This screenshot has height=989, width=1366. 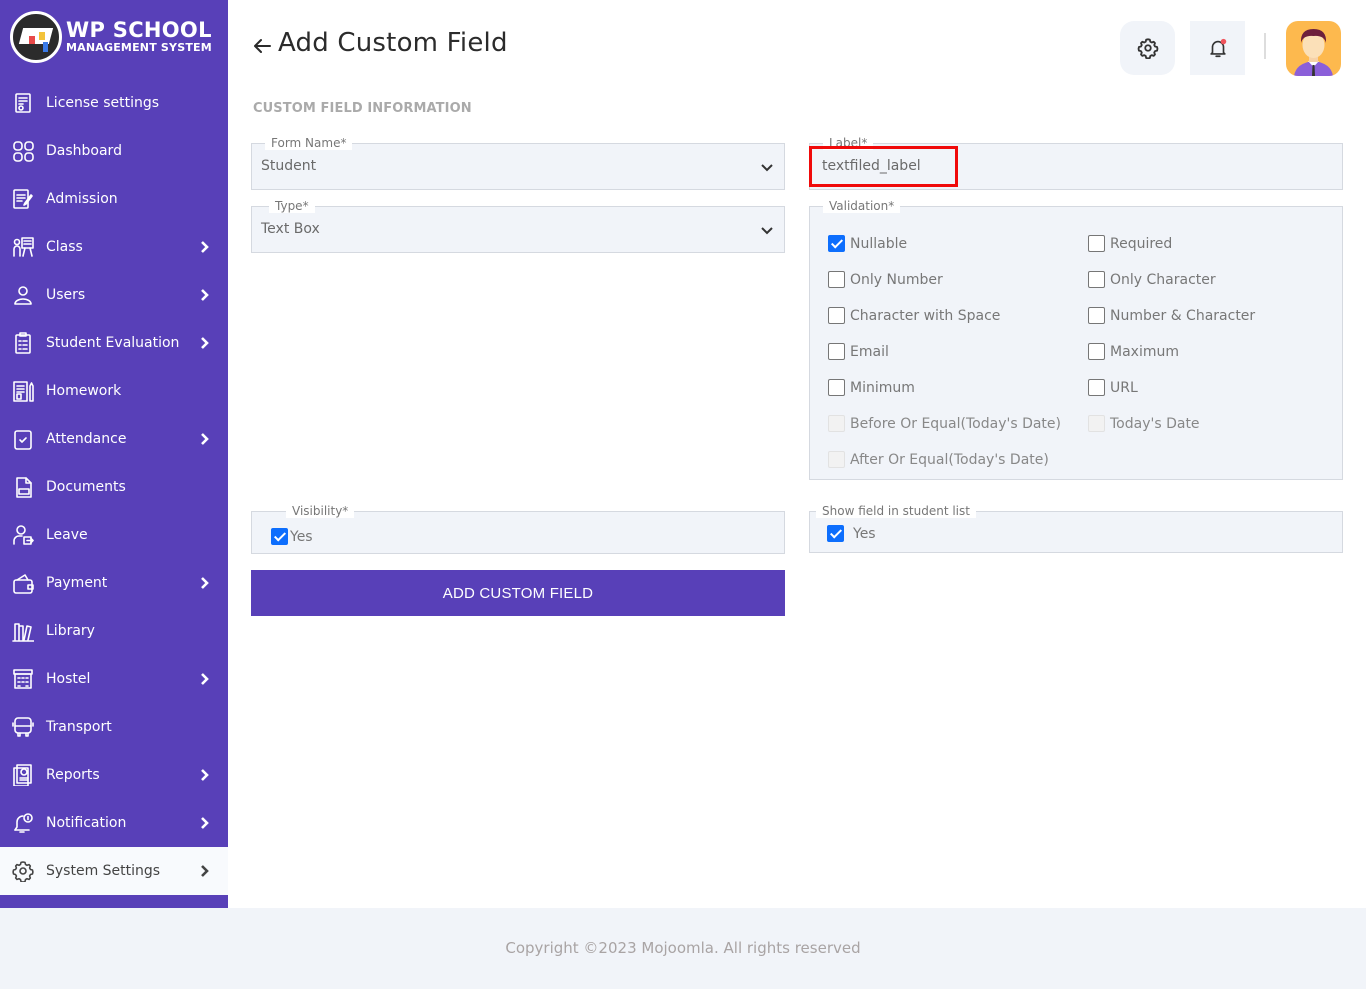 I want to click on show-in-list-yes-option: Yes, so click(x=851, y=533).